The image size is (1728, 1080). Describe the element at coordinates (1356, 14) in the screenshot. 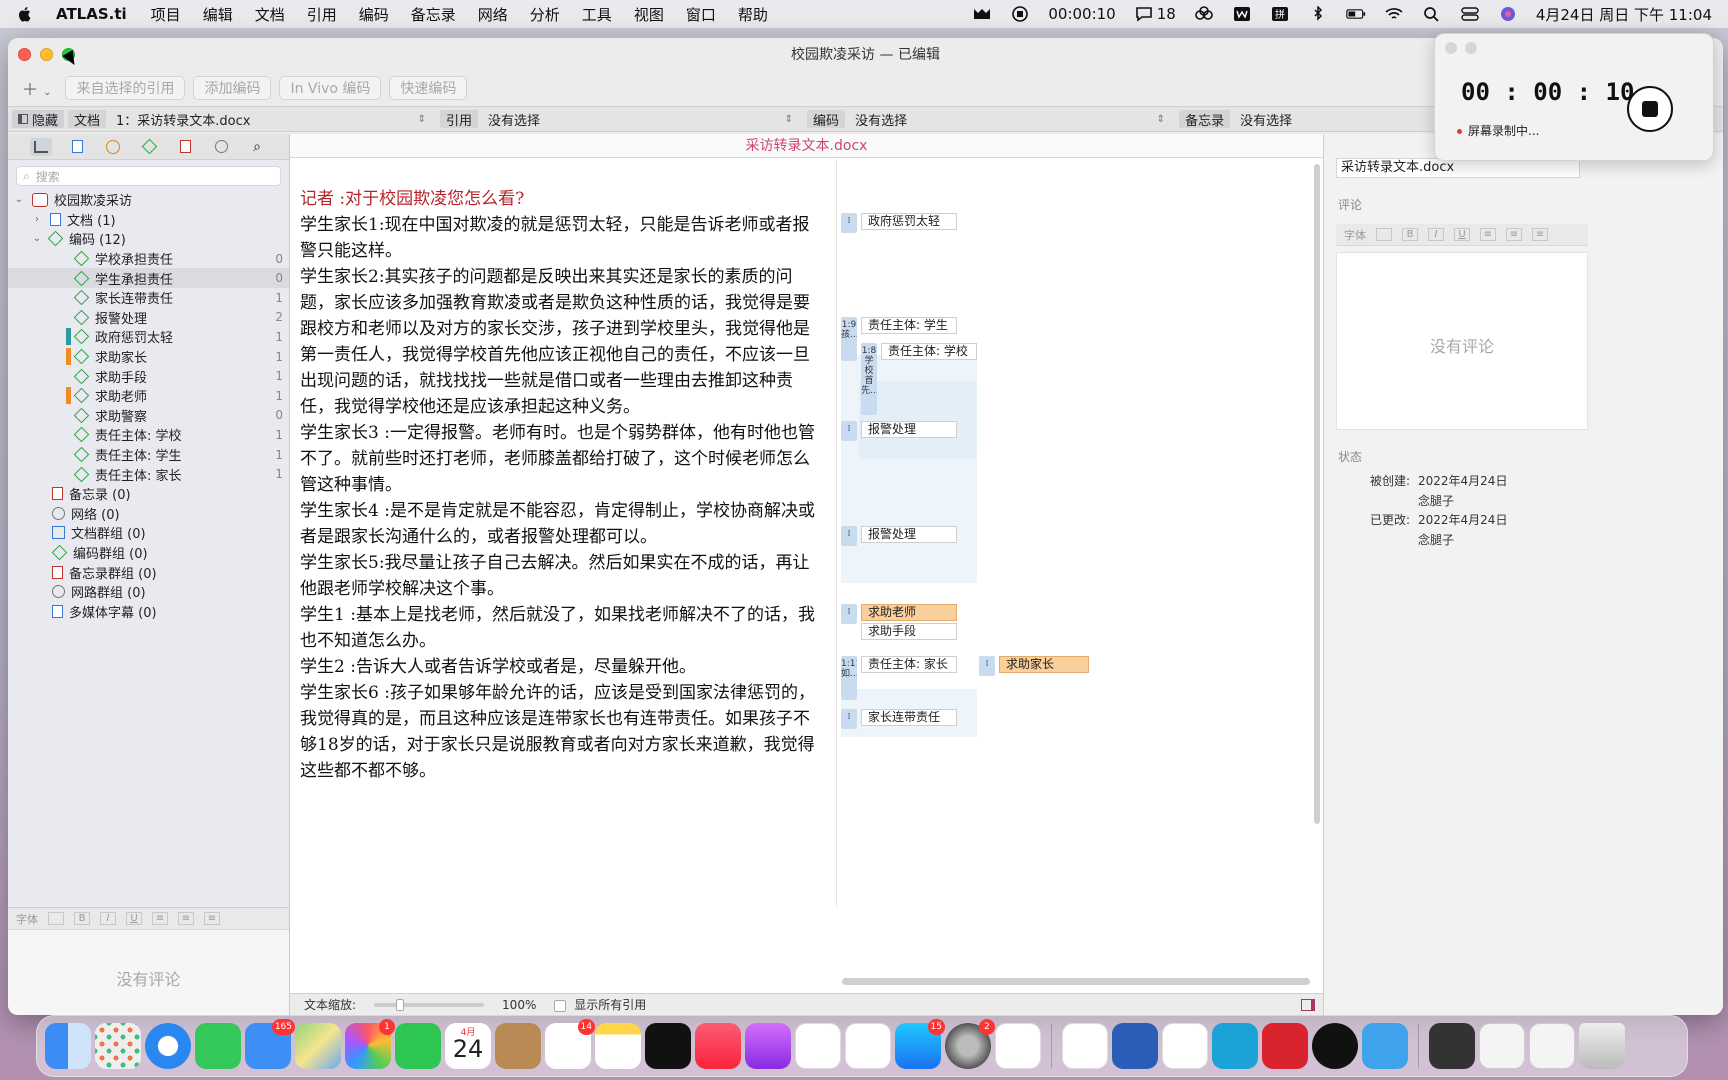

I see `battery-icon` at that location.